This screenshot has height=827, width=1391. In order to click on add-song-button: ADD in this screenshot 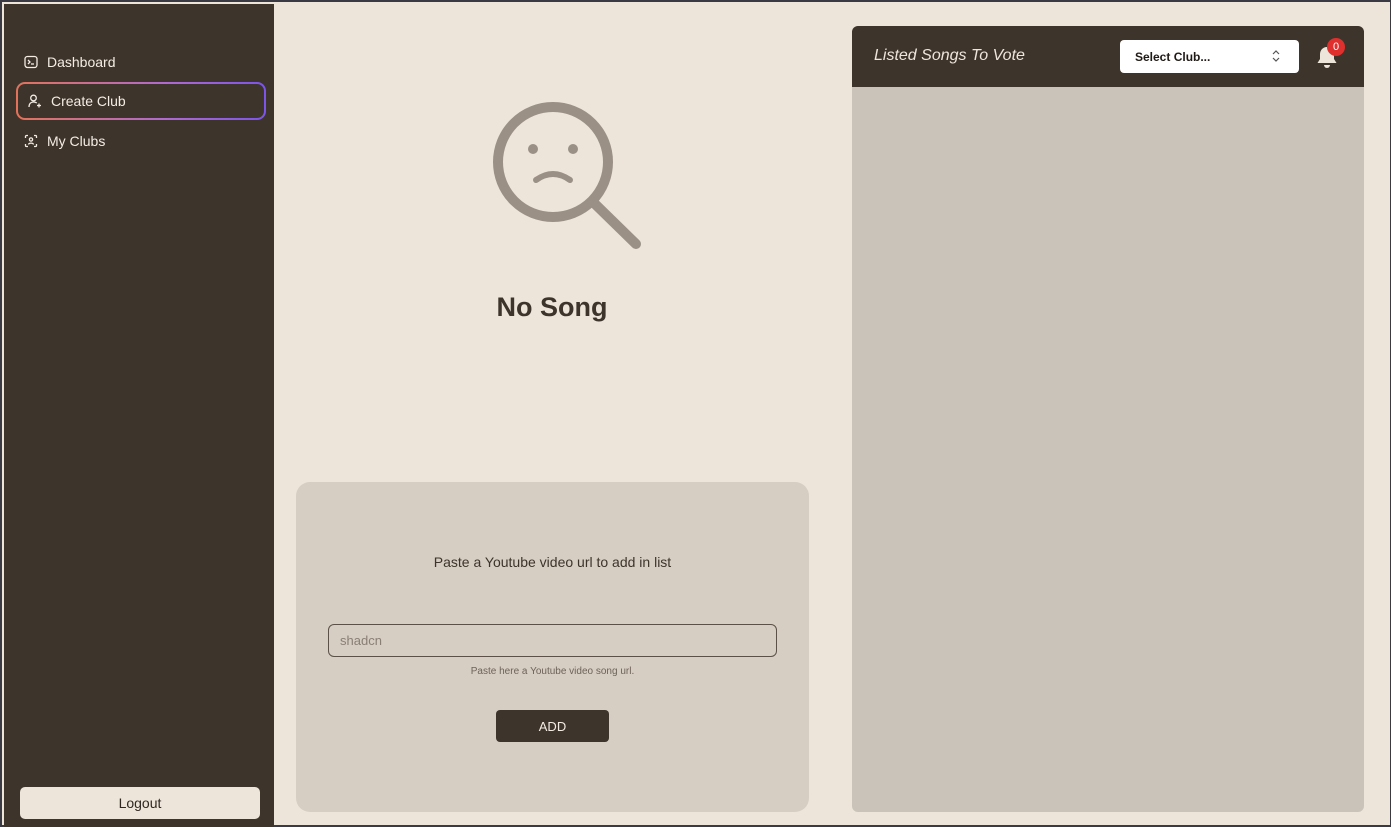, I will do `click(552, 726)`.